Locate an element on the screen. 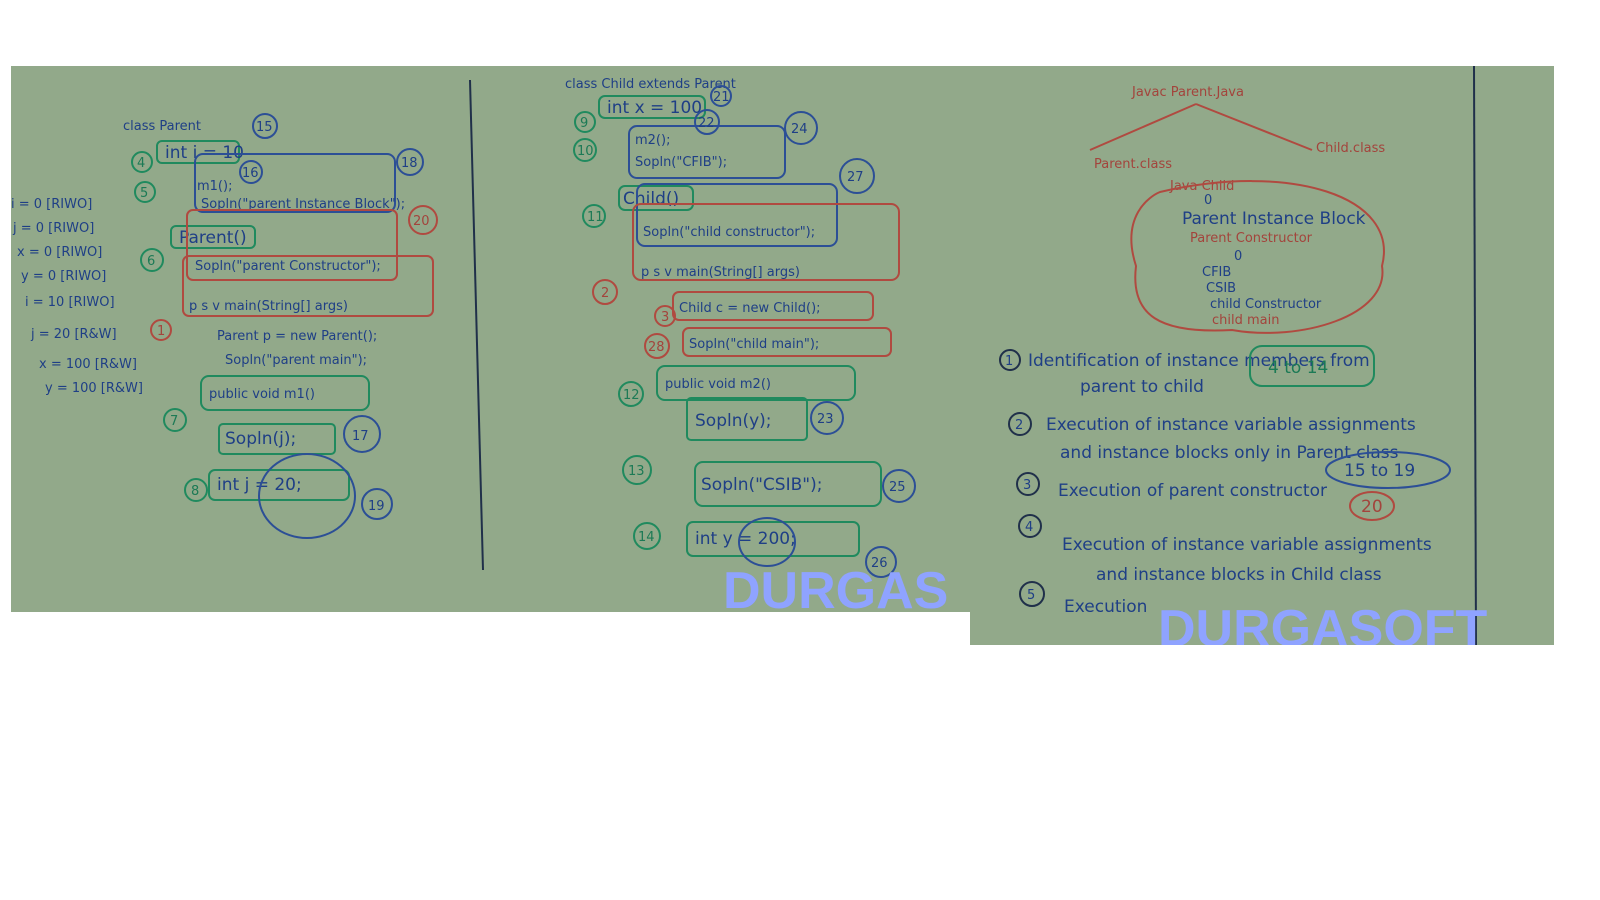 The image size is (1600, 900). state-item: y = 100 [R&W] is located at coordinates (94, 388).